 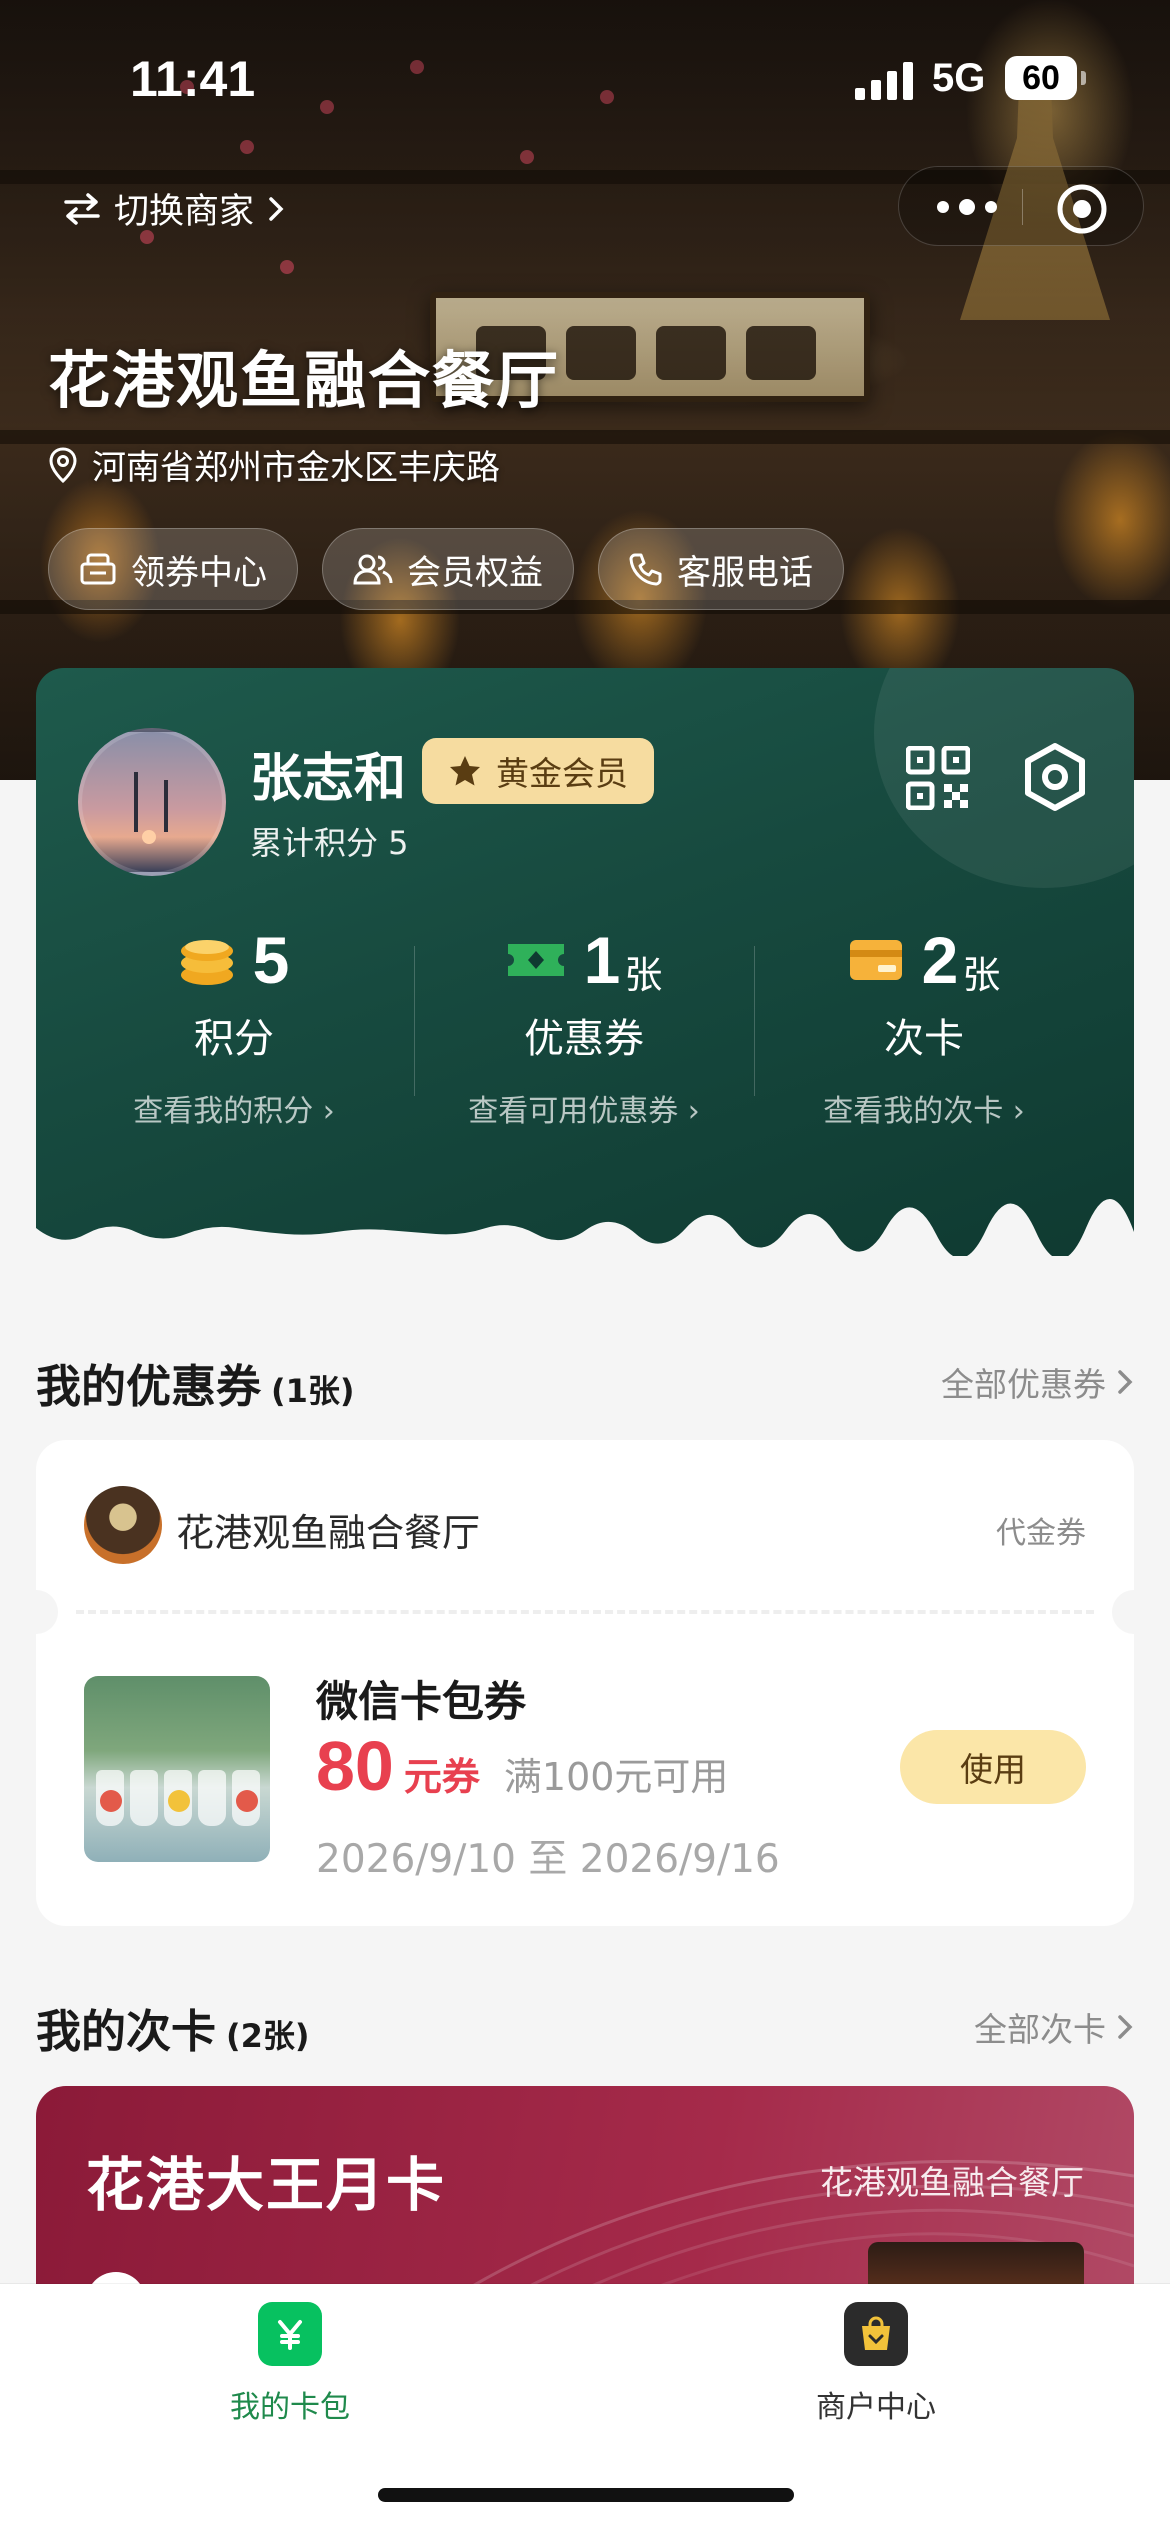 I want to click on phone-icon, so click(x=645, y=569).